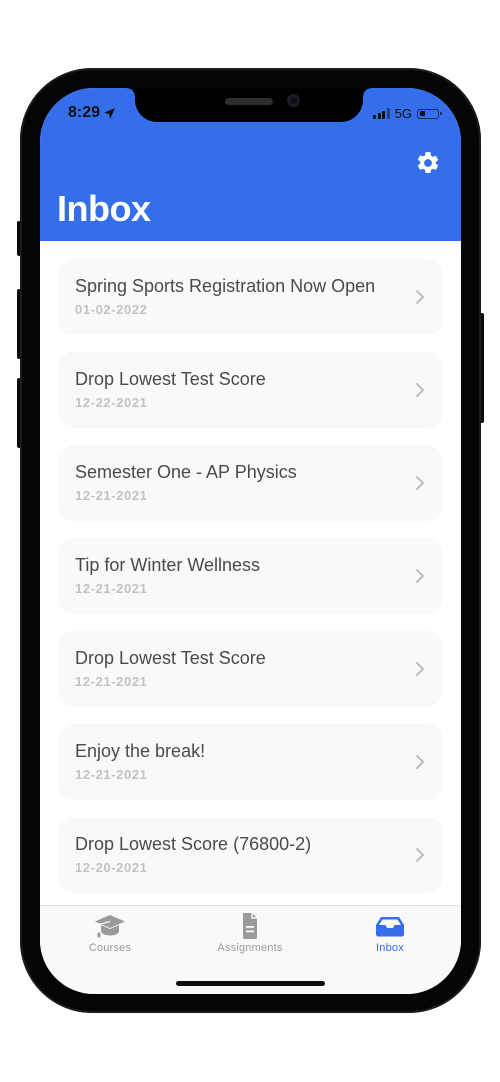 The width and height of the screenshot is (500, 1082). What do you see at coordinates (250, 762) in the screenshot?
I see `message-item: Enjoy the break! 12-21-2021` at bounding box center [250, 762].